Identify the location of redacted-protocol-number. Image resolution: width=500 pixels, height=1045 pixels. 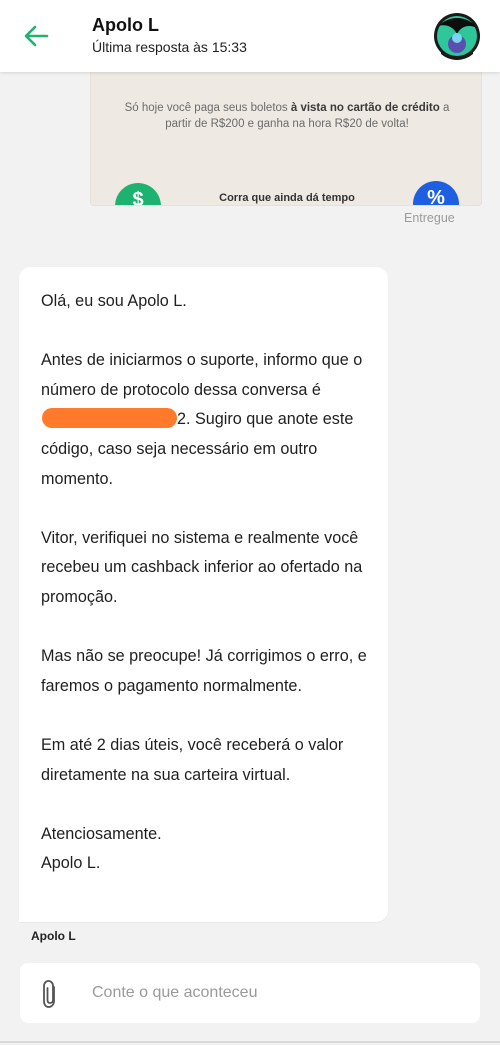
(109, 418).